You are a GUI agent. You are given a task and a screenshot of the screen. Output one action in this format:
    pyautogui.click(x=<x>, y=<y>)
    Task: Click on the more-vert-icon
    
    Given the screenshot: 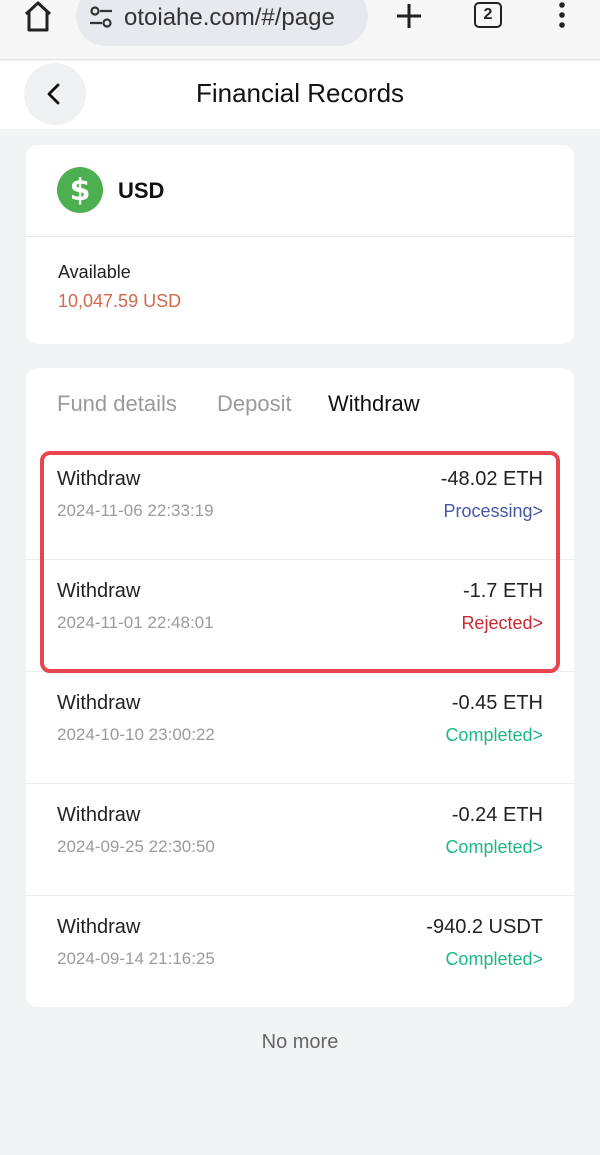 What is the action you would take?
    pyautogui.click(x=562, y=15)
    